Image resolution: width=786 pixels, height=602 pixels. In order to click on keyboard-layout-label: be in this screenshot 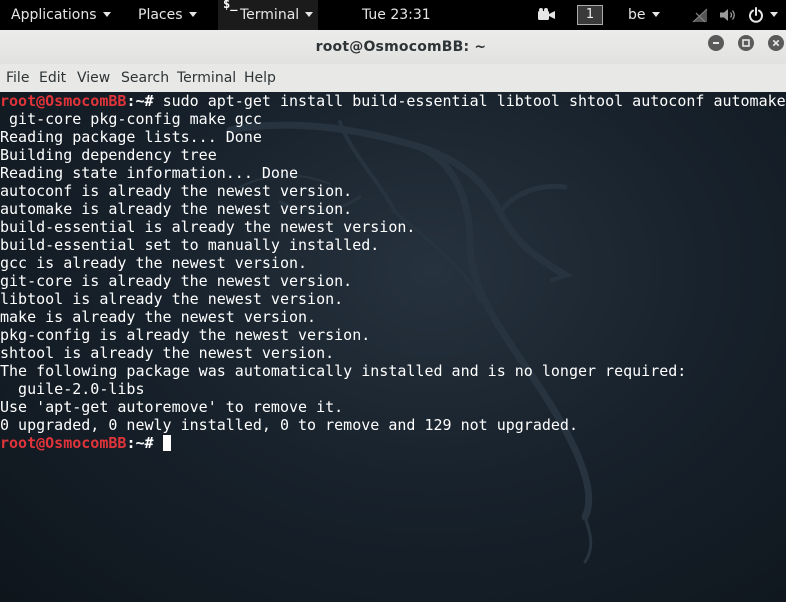, I will do `click(637, 15)`.